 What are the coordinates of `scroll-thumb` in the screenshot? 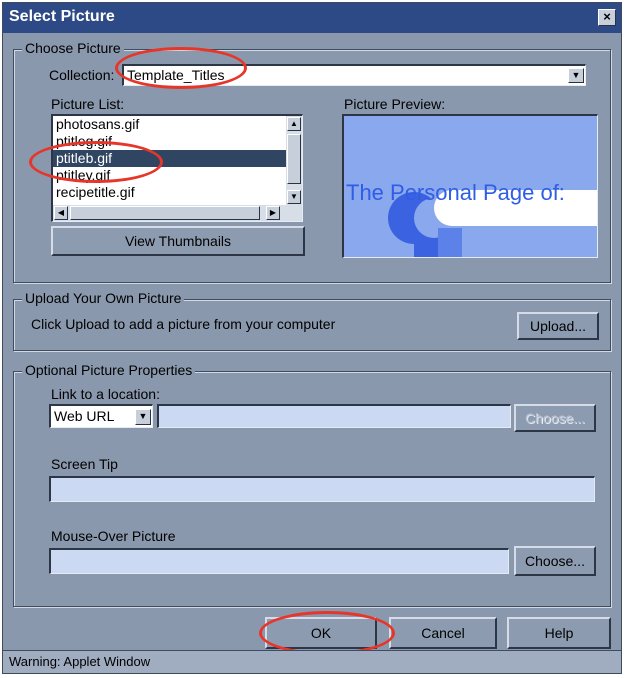 It's located at (294, 159).